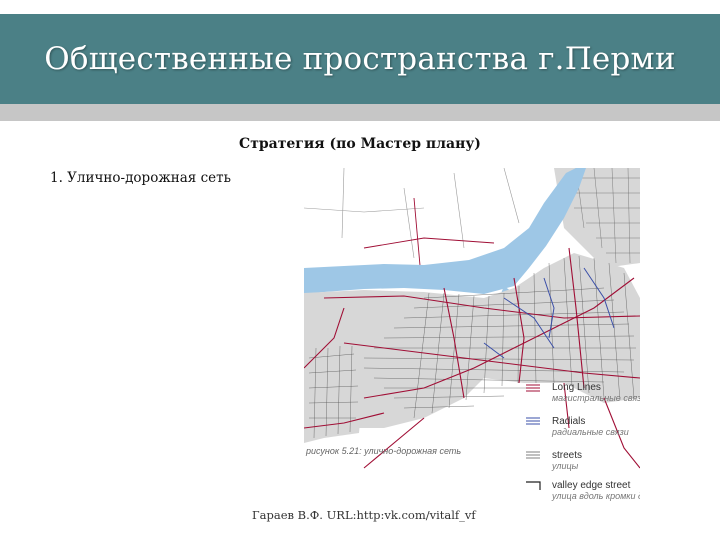 This screenshot has height=540, width=720. Describe the element at coordinates (576, 387) in the screenshot. I see `legend-label-long-lines: Long Lines` at that location.